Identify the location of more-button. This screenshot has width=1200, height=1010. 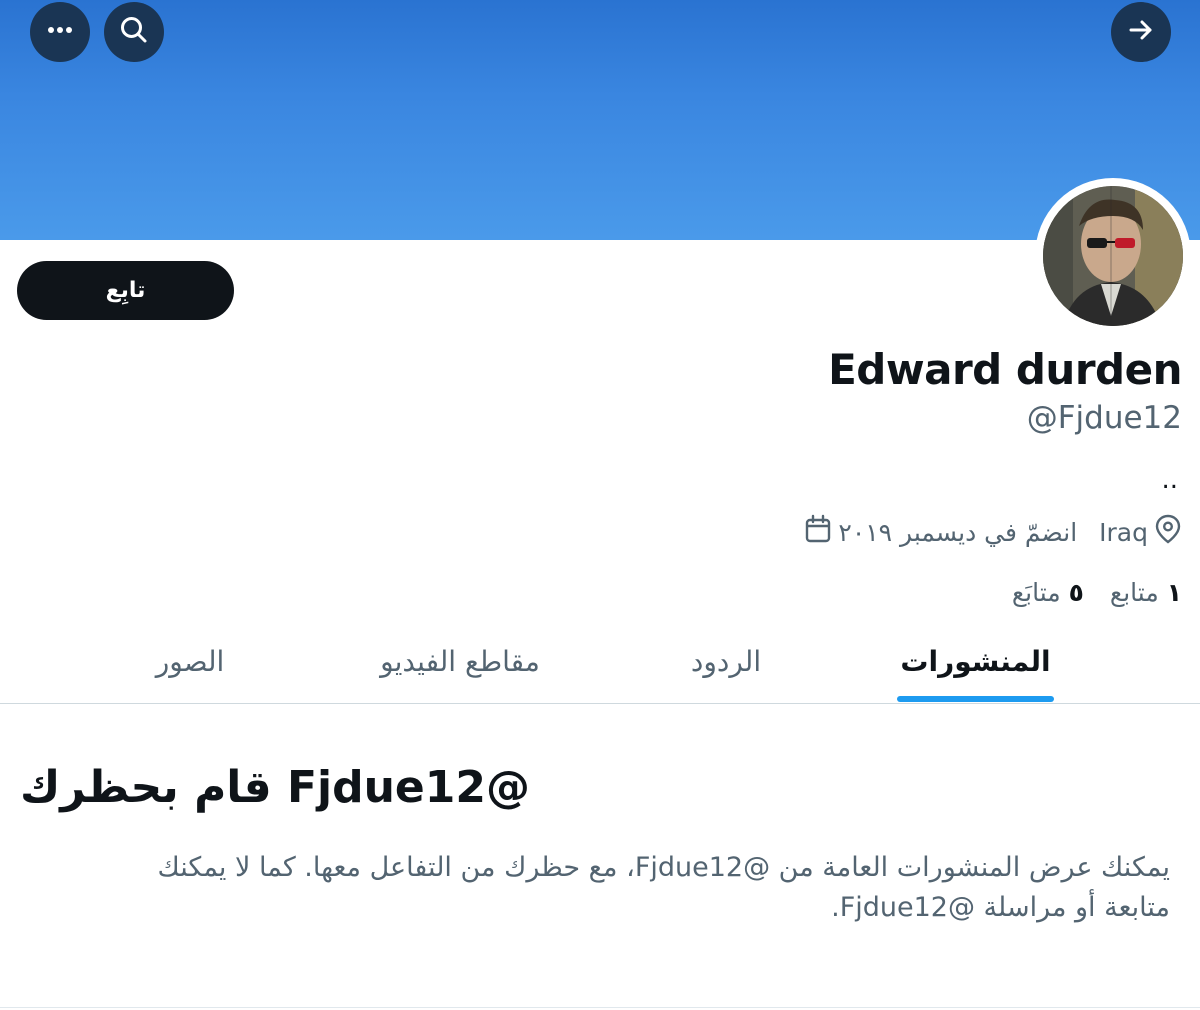
(60, 32).